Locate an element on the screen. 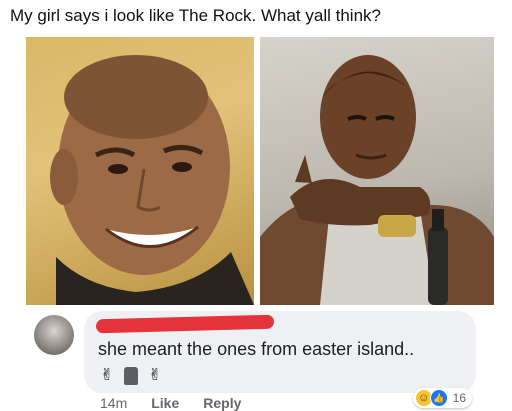 Image resolution: width=512 pixels, height=411 pixels. reply-button: Reply is located at coordinates (222, 403).